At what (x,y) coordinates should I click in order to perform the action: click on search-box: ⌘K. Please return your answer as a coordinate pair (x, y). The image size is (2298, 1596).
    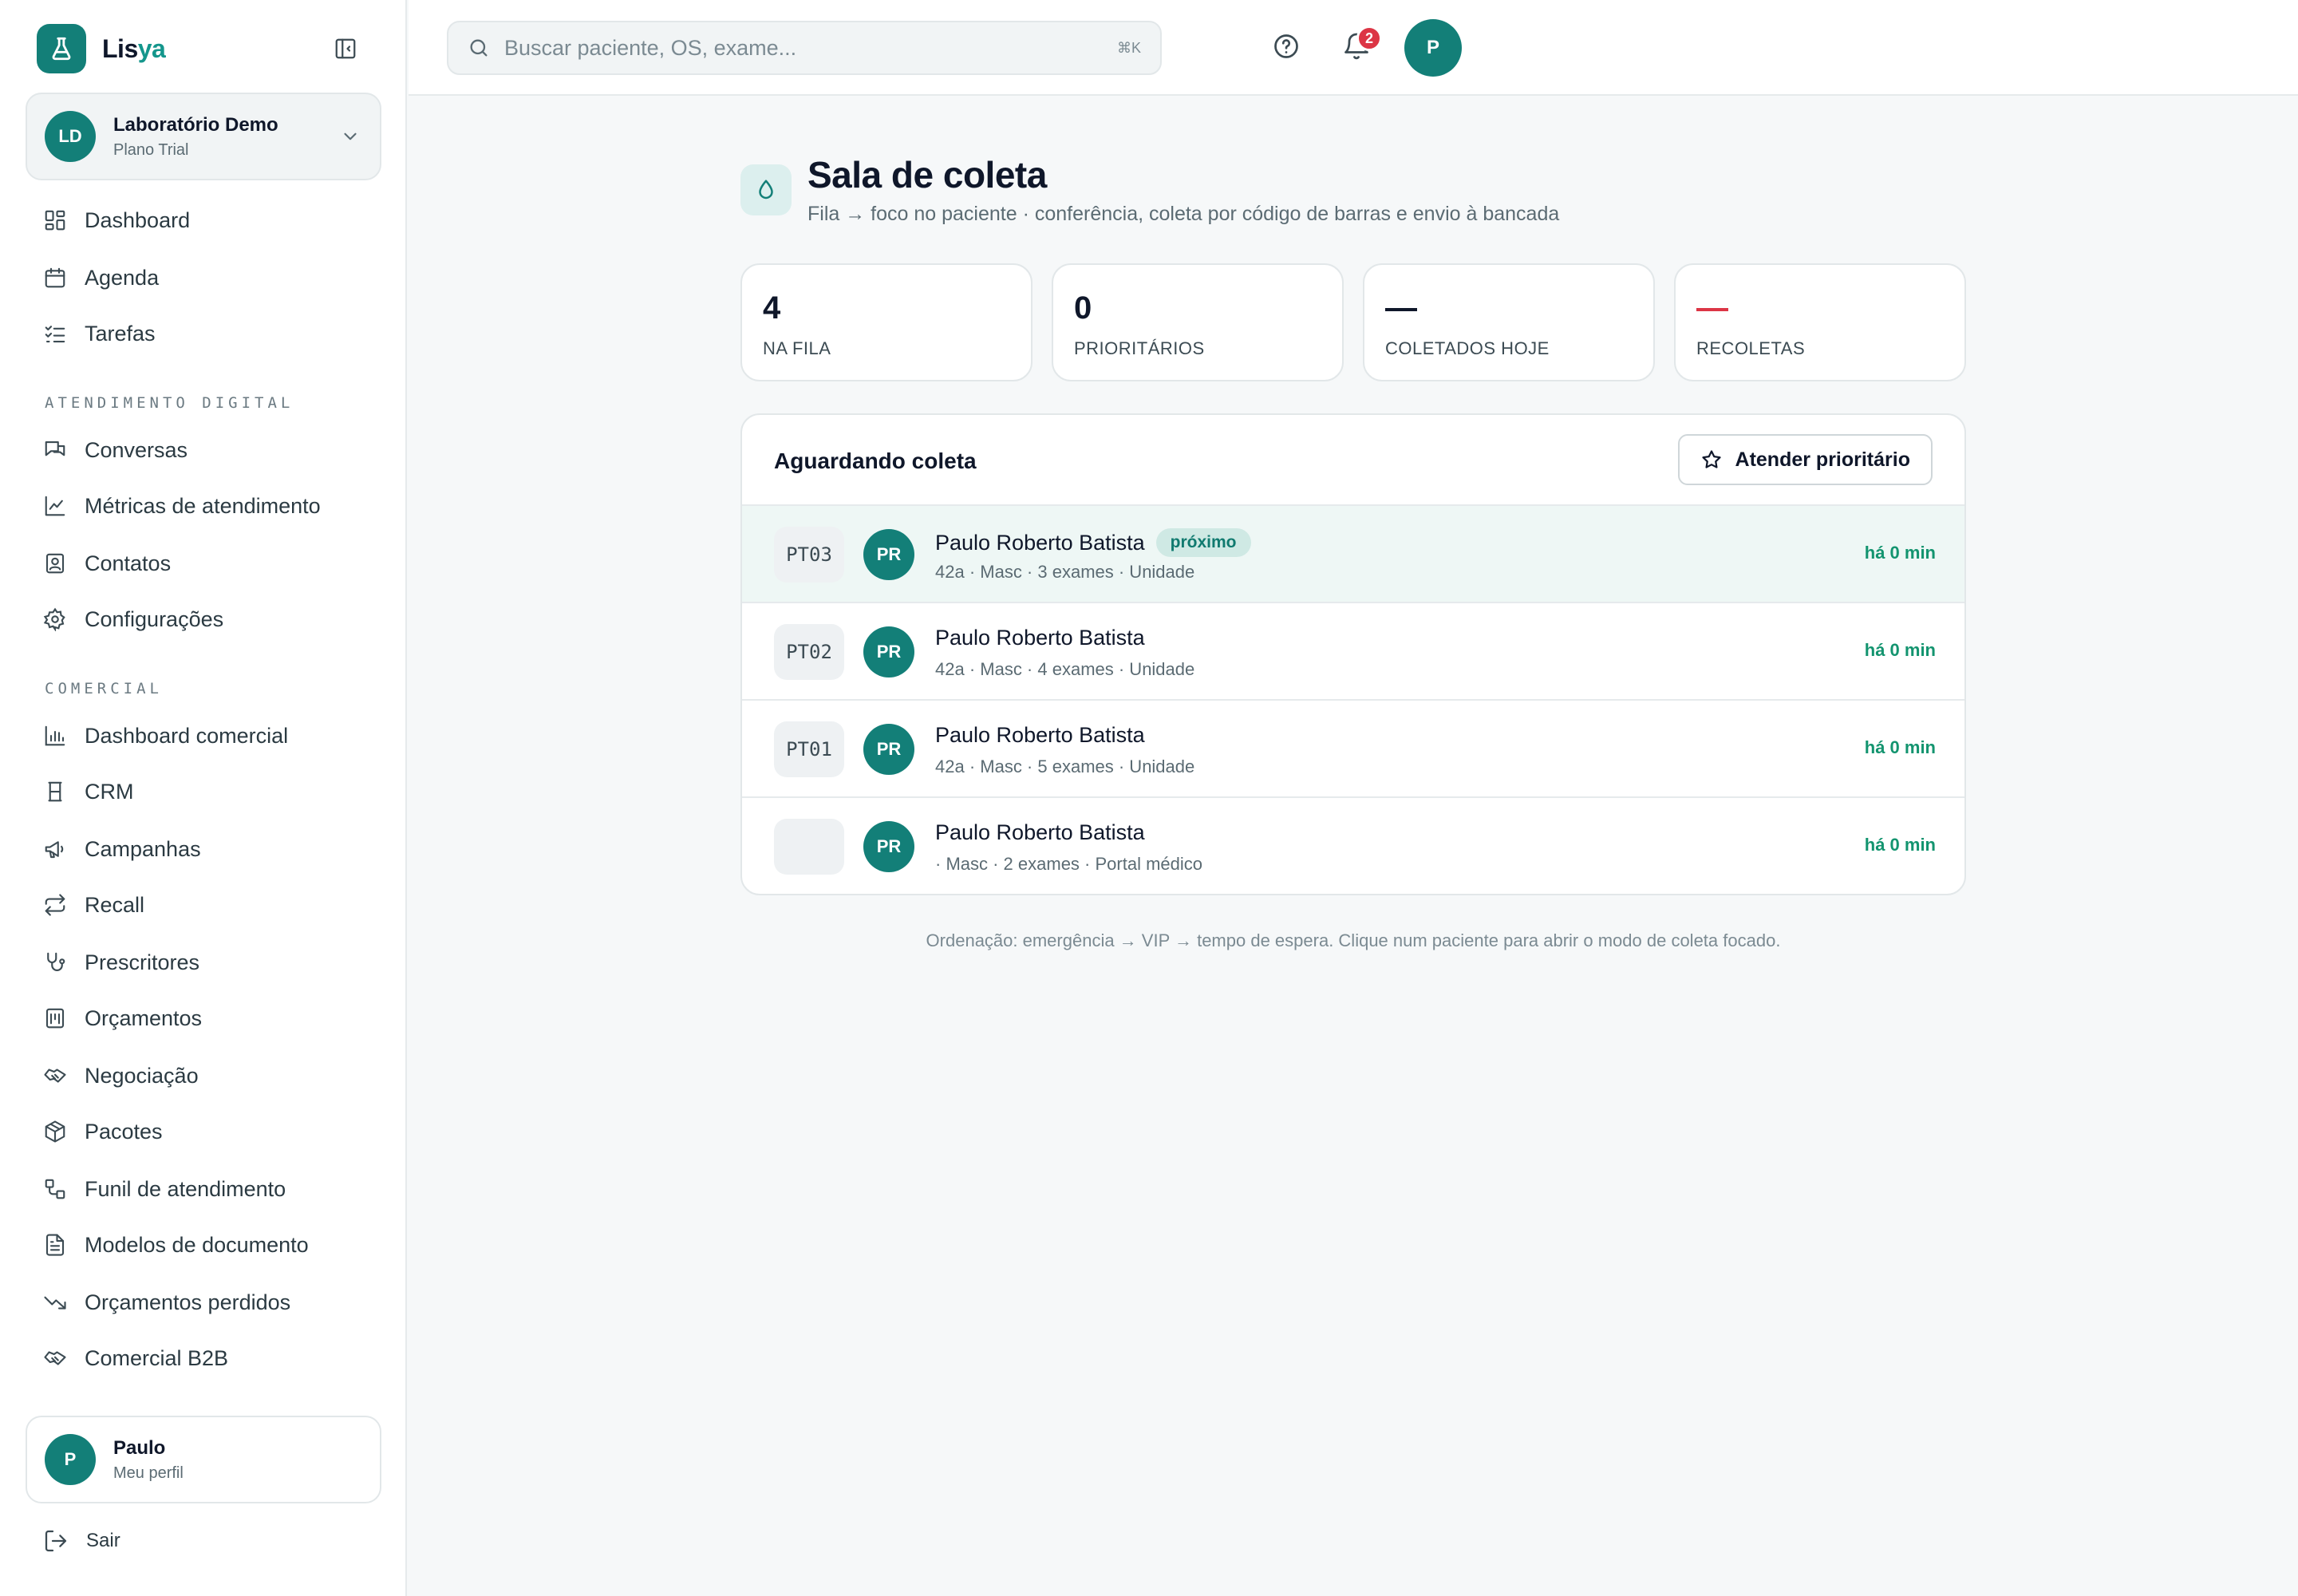
    Looking at the image, I should click on (805, 48).